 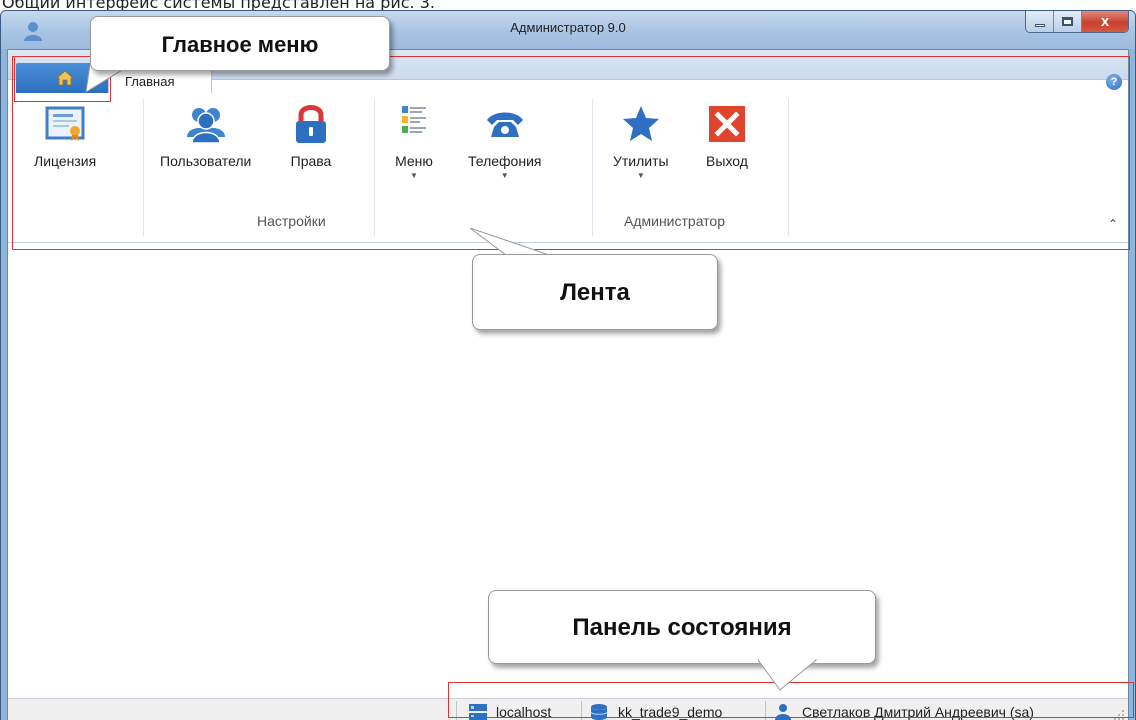 I want to click on maximize-button, so click(x=1068, y=21).